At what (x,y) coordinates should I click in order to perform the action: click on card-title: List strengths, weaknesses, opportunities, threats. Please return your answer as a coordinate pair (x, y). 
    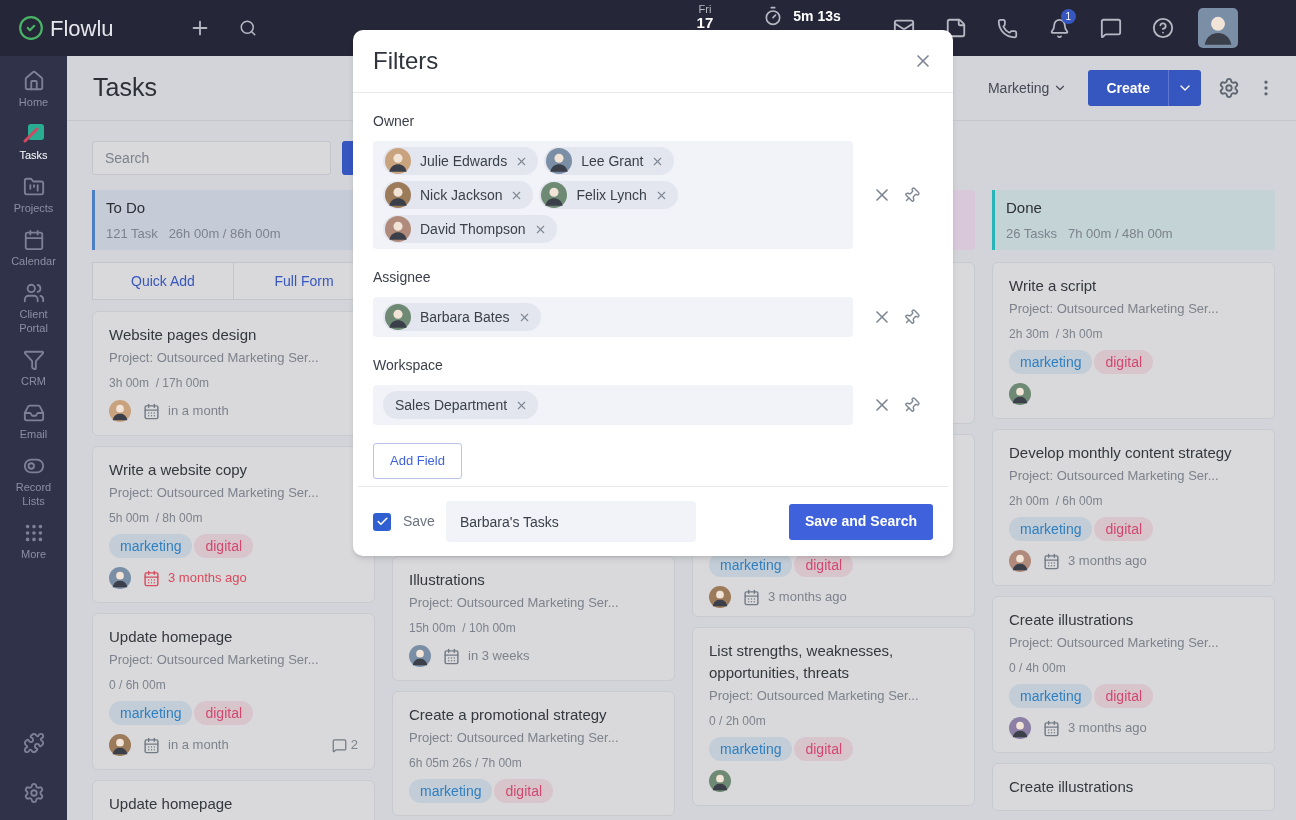
    Looking at the image, I should click on (802, 662).